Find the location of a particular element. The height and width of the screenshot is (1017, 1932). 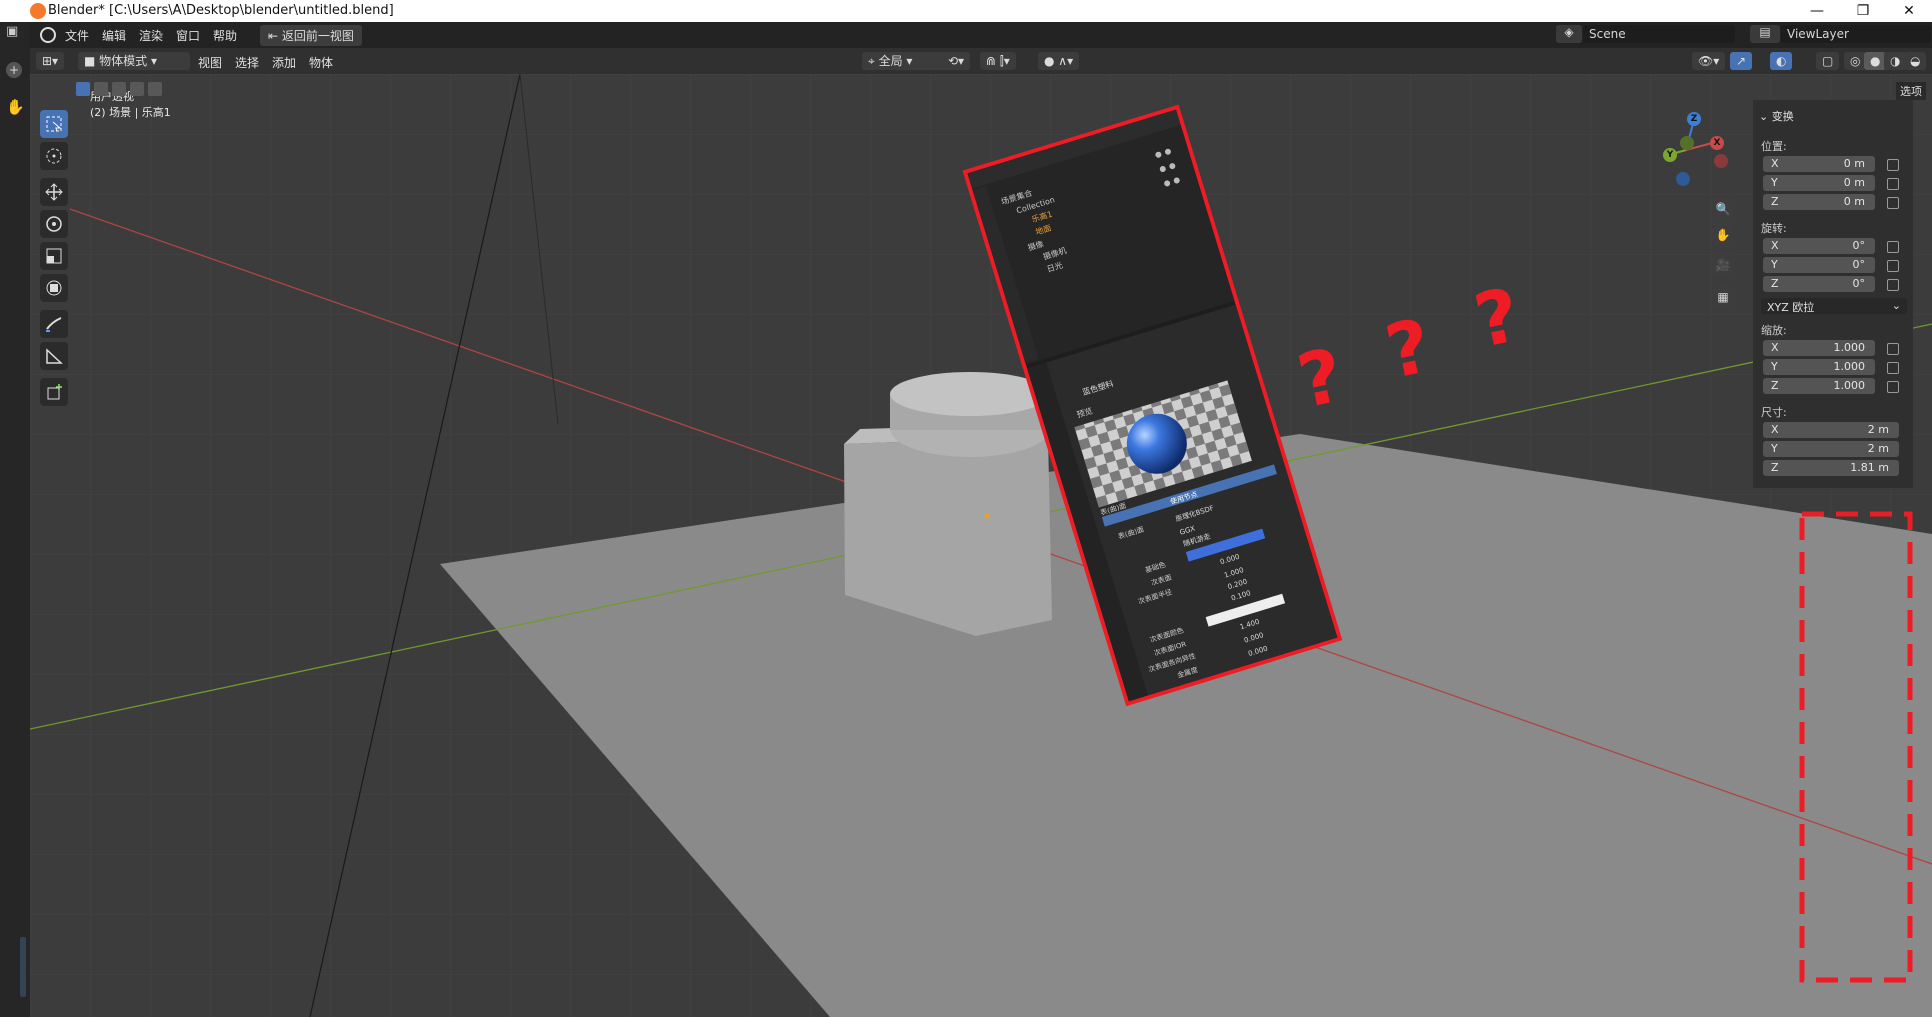

overlay-toggle-icon: ◐ is located at coordinates (1781, 61).